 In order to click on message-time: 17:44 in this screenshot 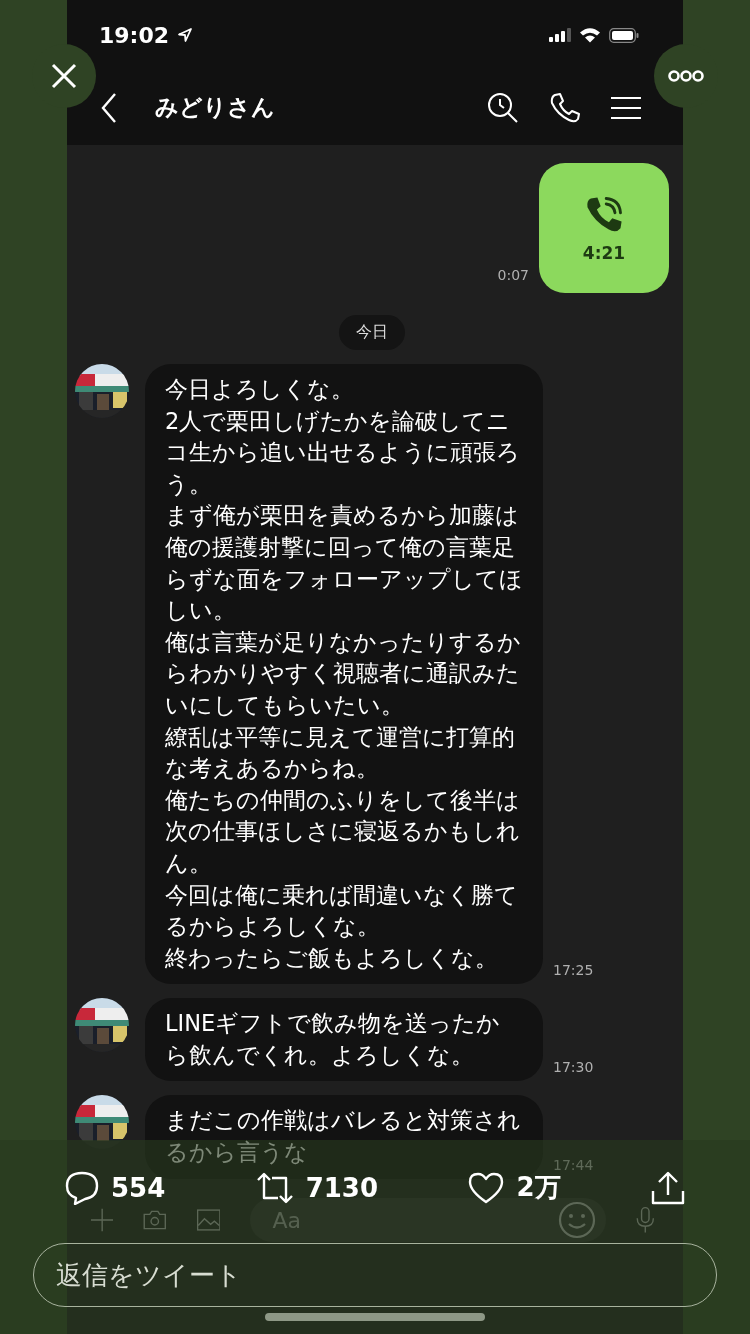, I will do `click(573, 1164)`.